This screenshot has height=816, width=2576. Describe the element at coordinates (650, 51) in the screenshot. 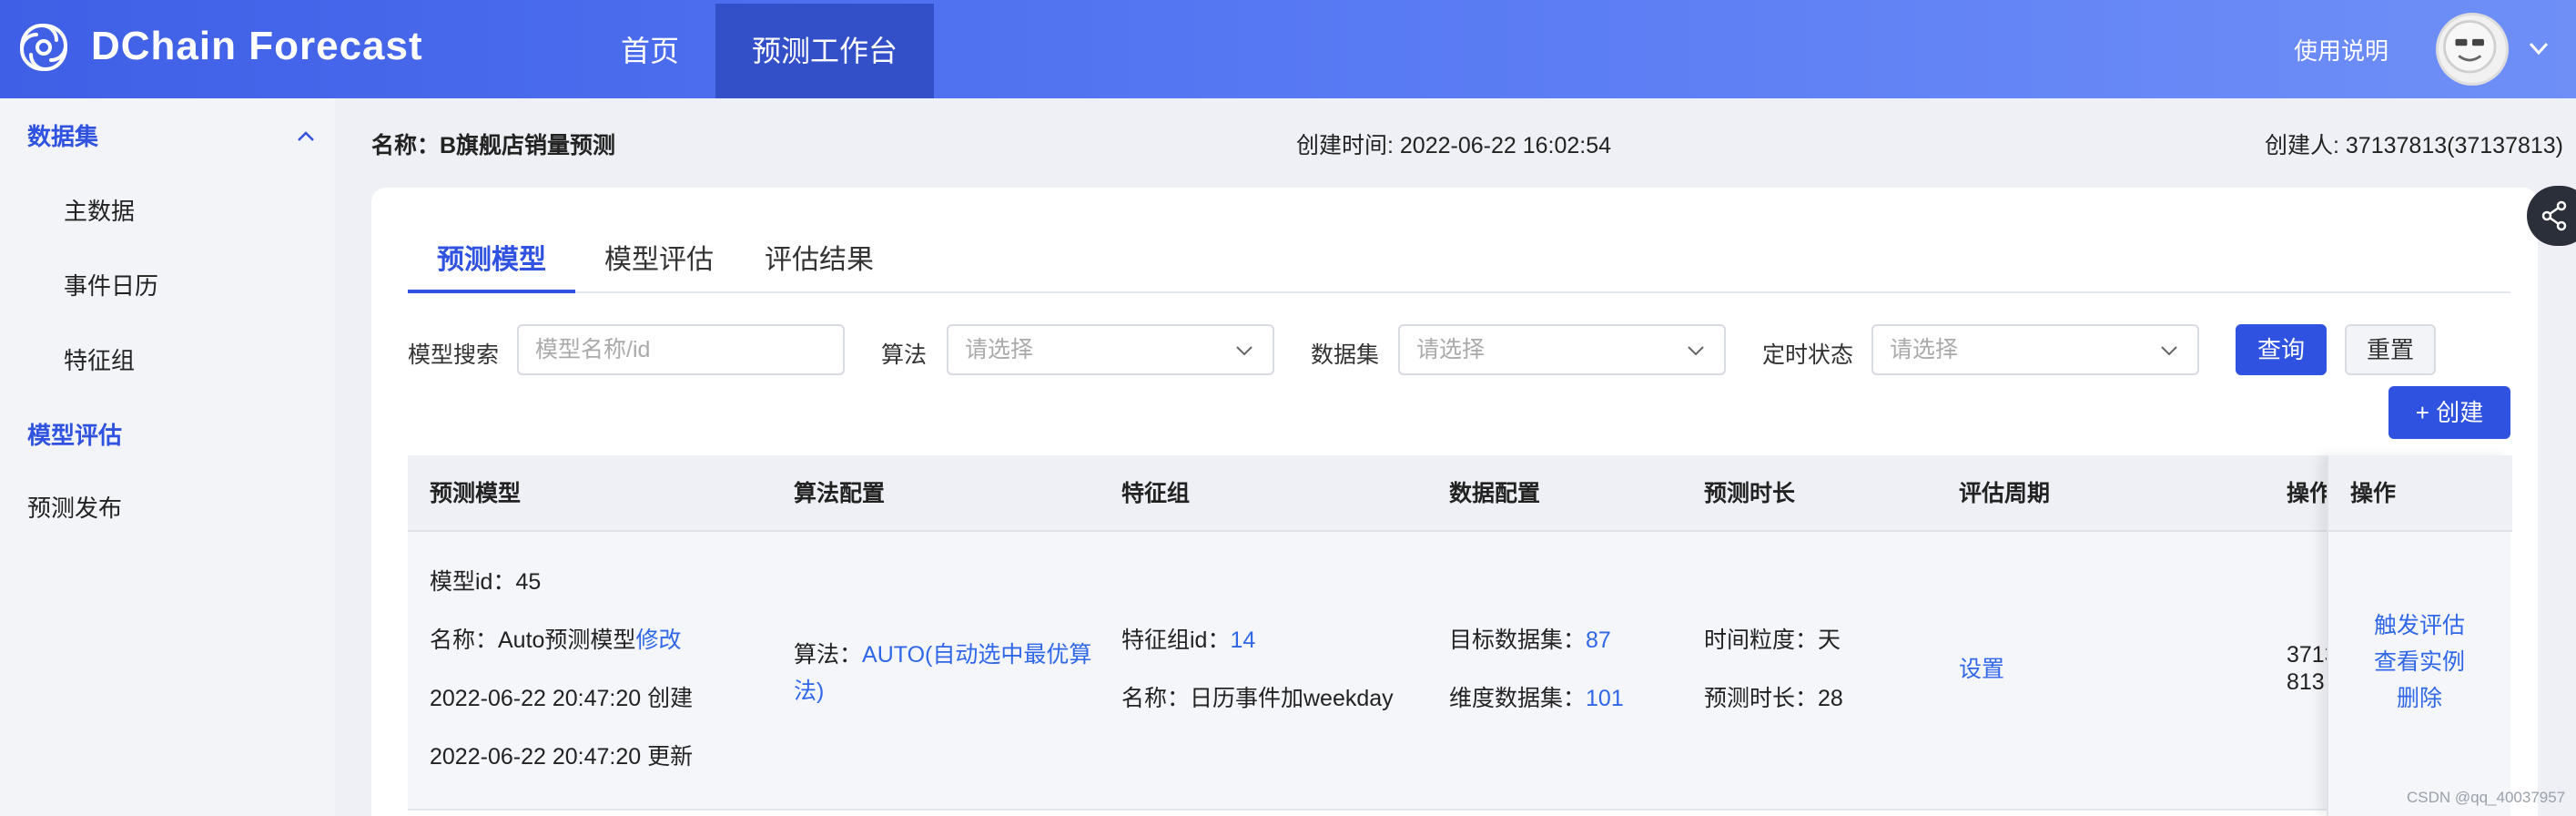

I see `nav-home: 首页` at that location.